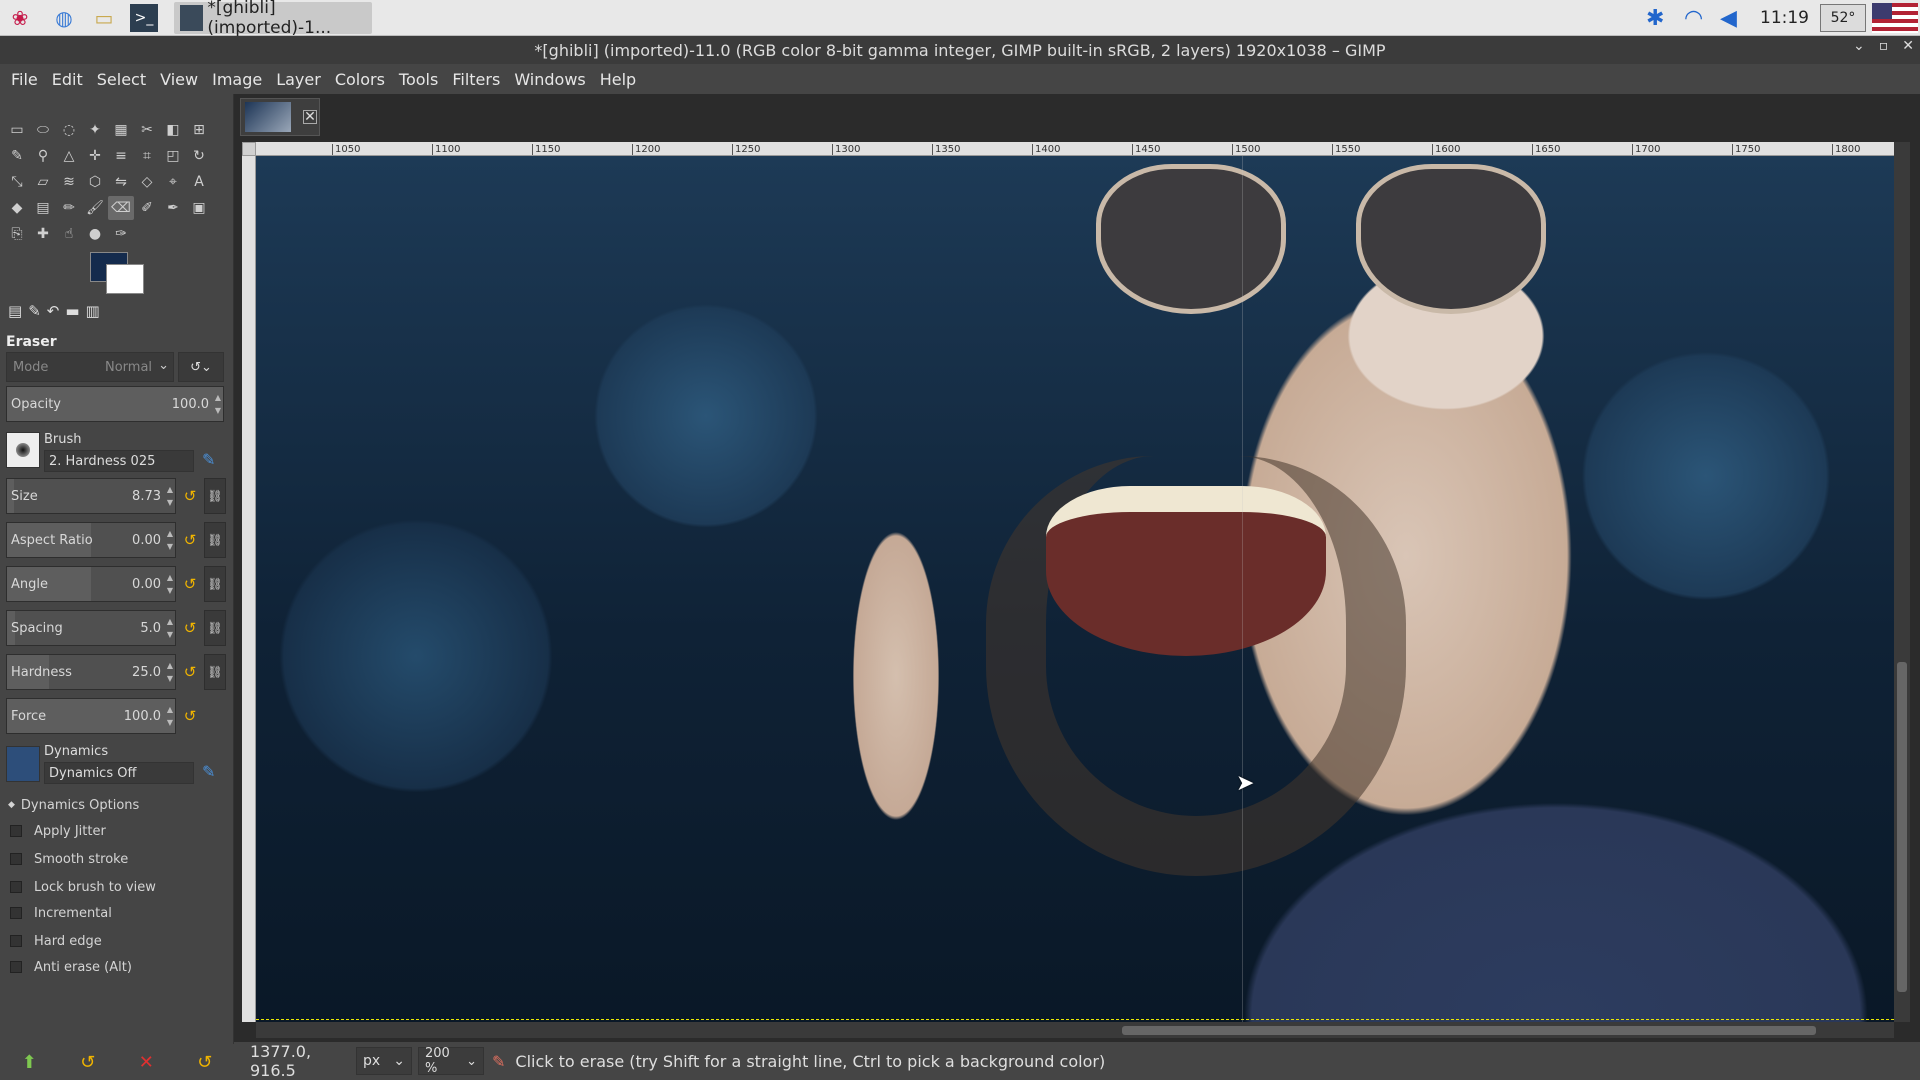 The height and width of the screenshot is (1080, 1920). Describe the element at coordinates (90, 367) in the screenshot. I see `mode-select: Mode Normal ⌄` at that location.